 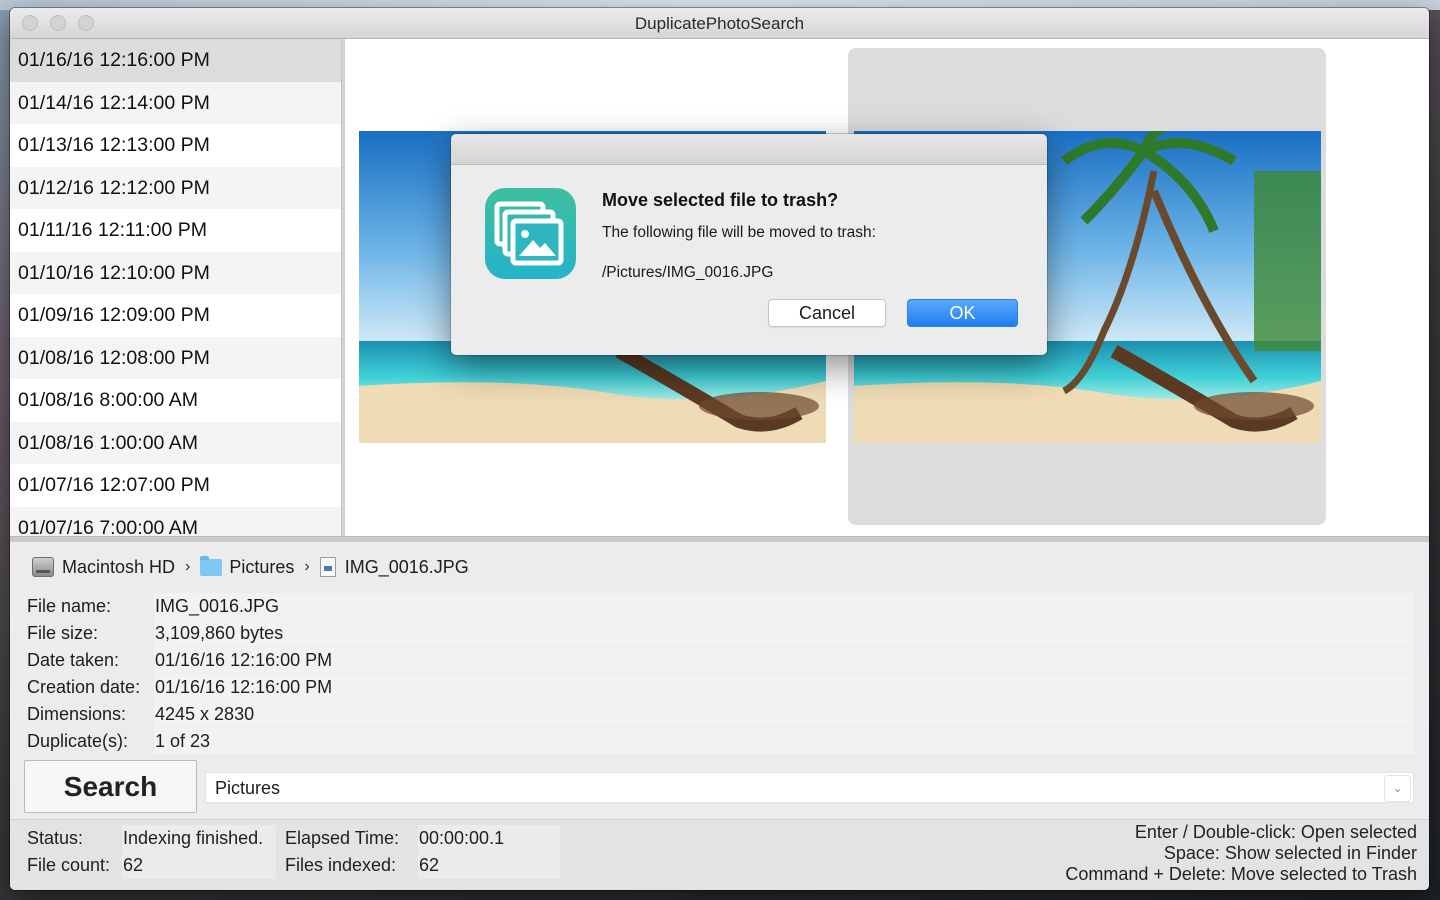 What do you see at coordinates (175, 230) in the screenshot?
I see `list-item: 01/11/16 12:11:00 PM` at bounding box center [175, 230].